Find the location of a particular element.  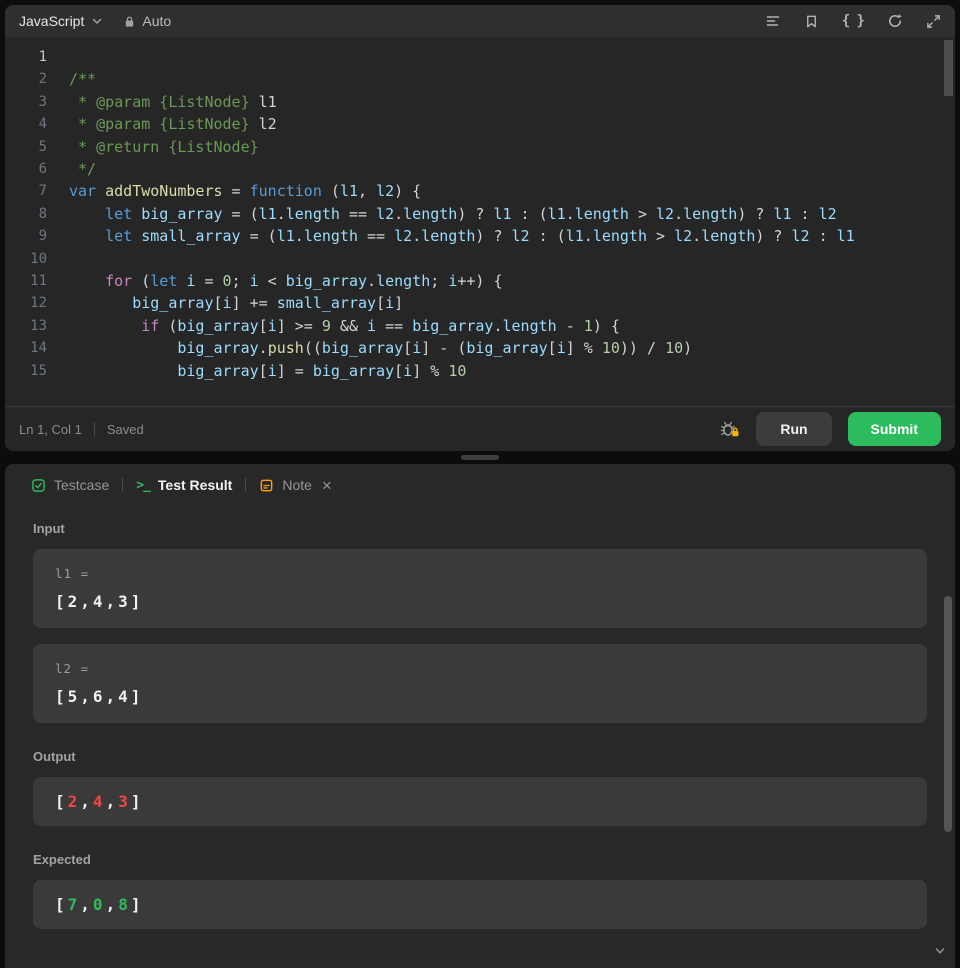

note-icon is located at coordinates (266, 485).